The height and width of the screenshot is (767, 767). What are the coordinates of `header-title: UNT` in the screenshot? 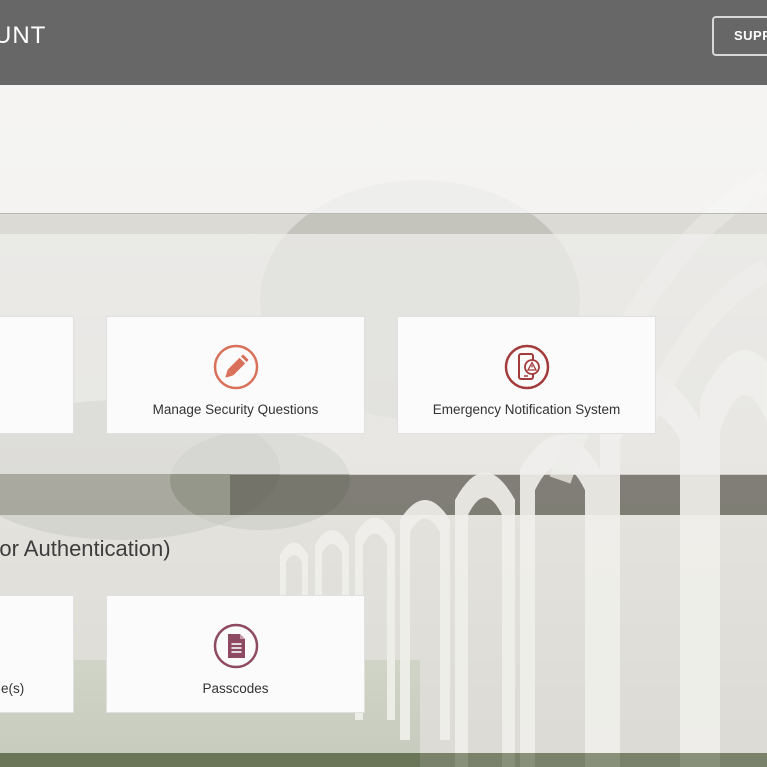 It's located at (23, 35).